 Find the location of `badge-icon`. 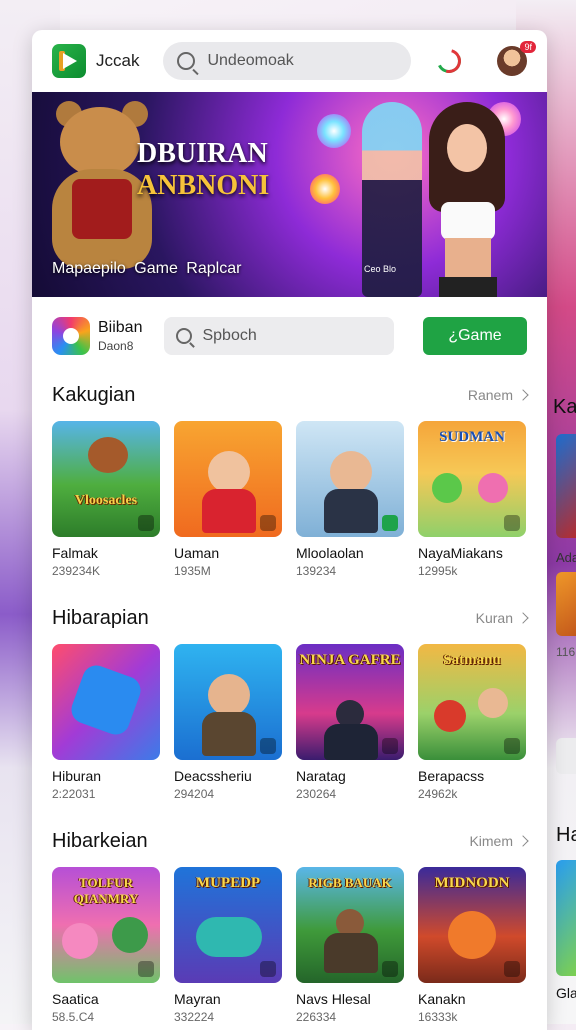

badge-icon is located at coordinates (390, 523).